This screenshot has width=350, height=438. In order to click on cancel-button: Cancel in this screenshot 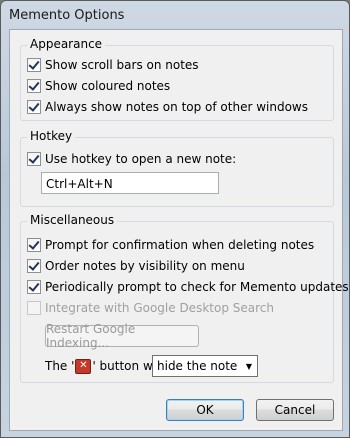, I will do `click(295, 410)`.